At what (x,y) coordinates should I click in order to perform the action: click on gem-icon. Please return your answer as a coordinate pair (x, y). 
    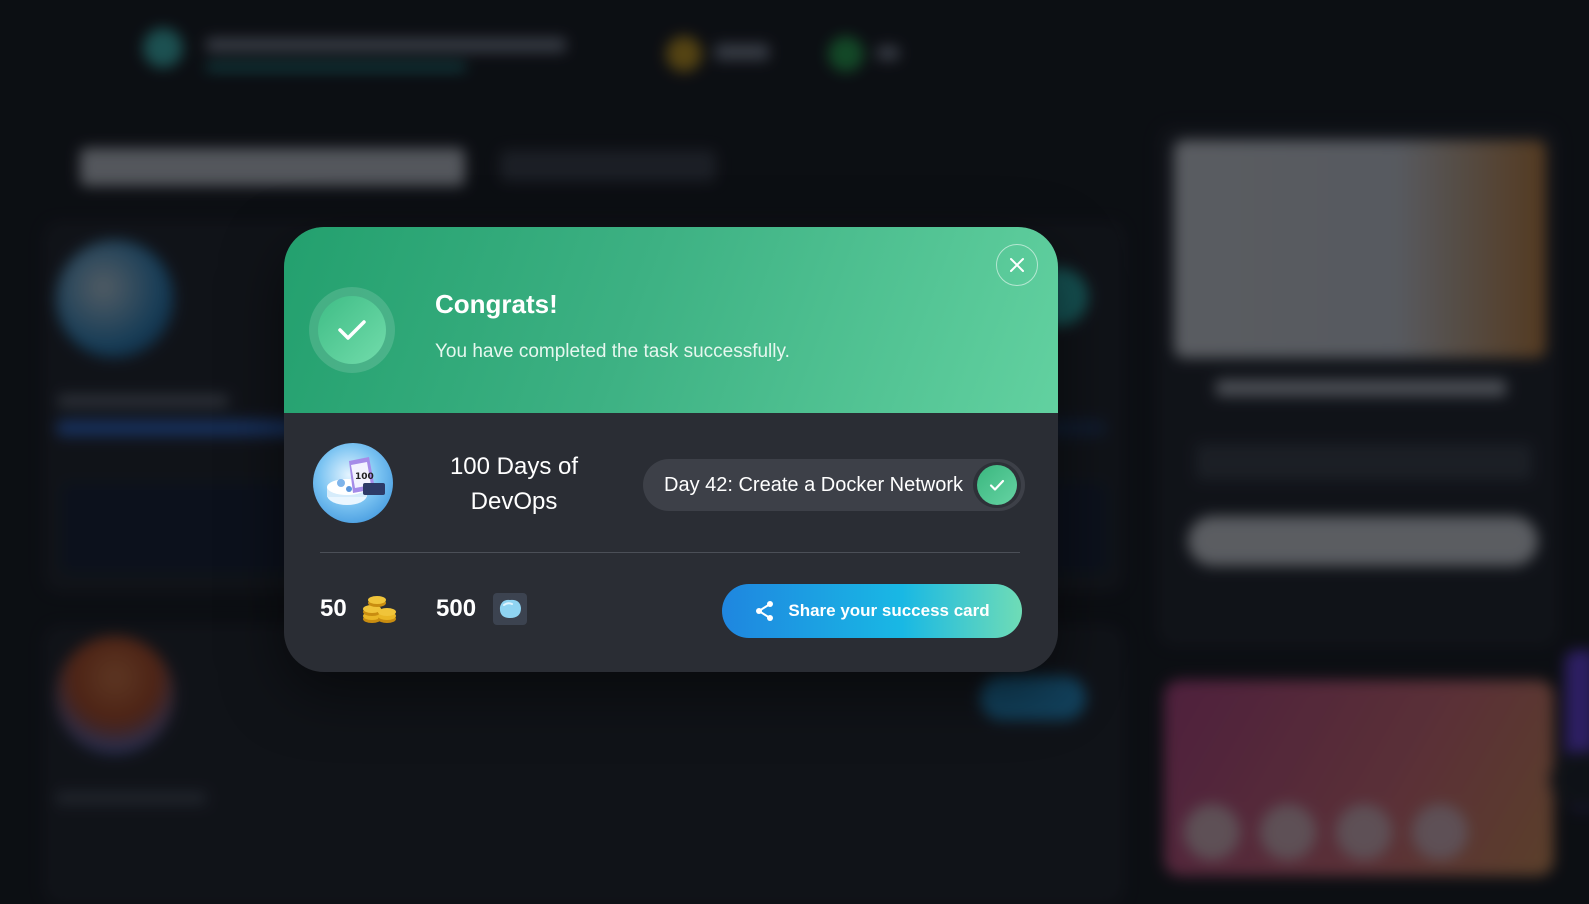
    Looking at the image, I should click on (510, 609).